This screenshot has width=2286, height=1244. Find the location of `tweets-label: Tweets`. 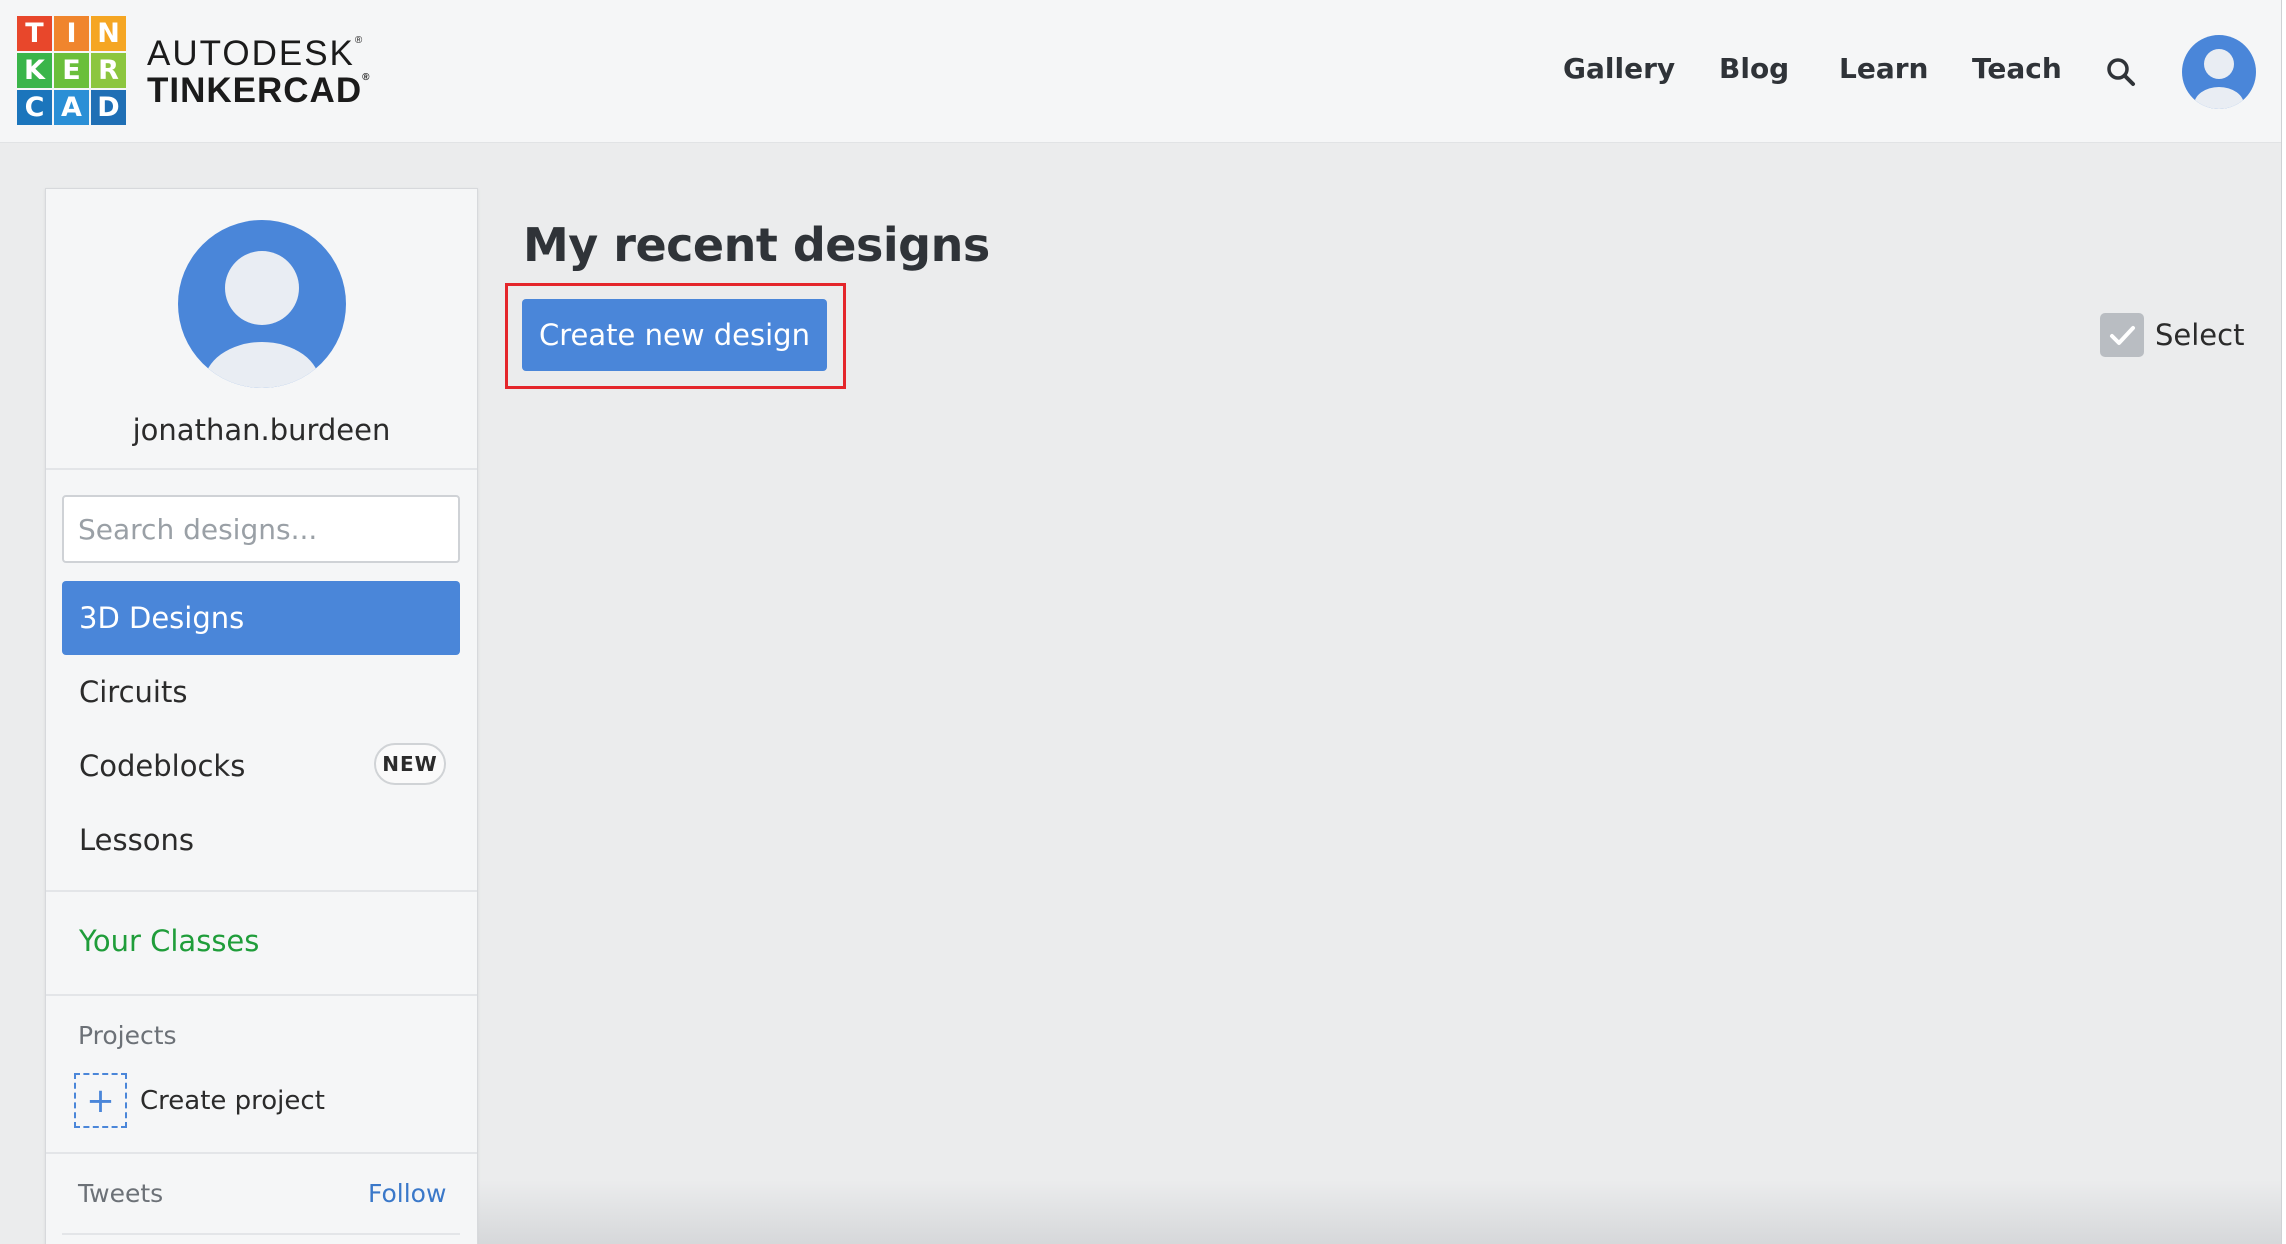

tweets-label: Tweets is located at coordinates (121, 1193).